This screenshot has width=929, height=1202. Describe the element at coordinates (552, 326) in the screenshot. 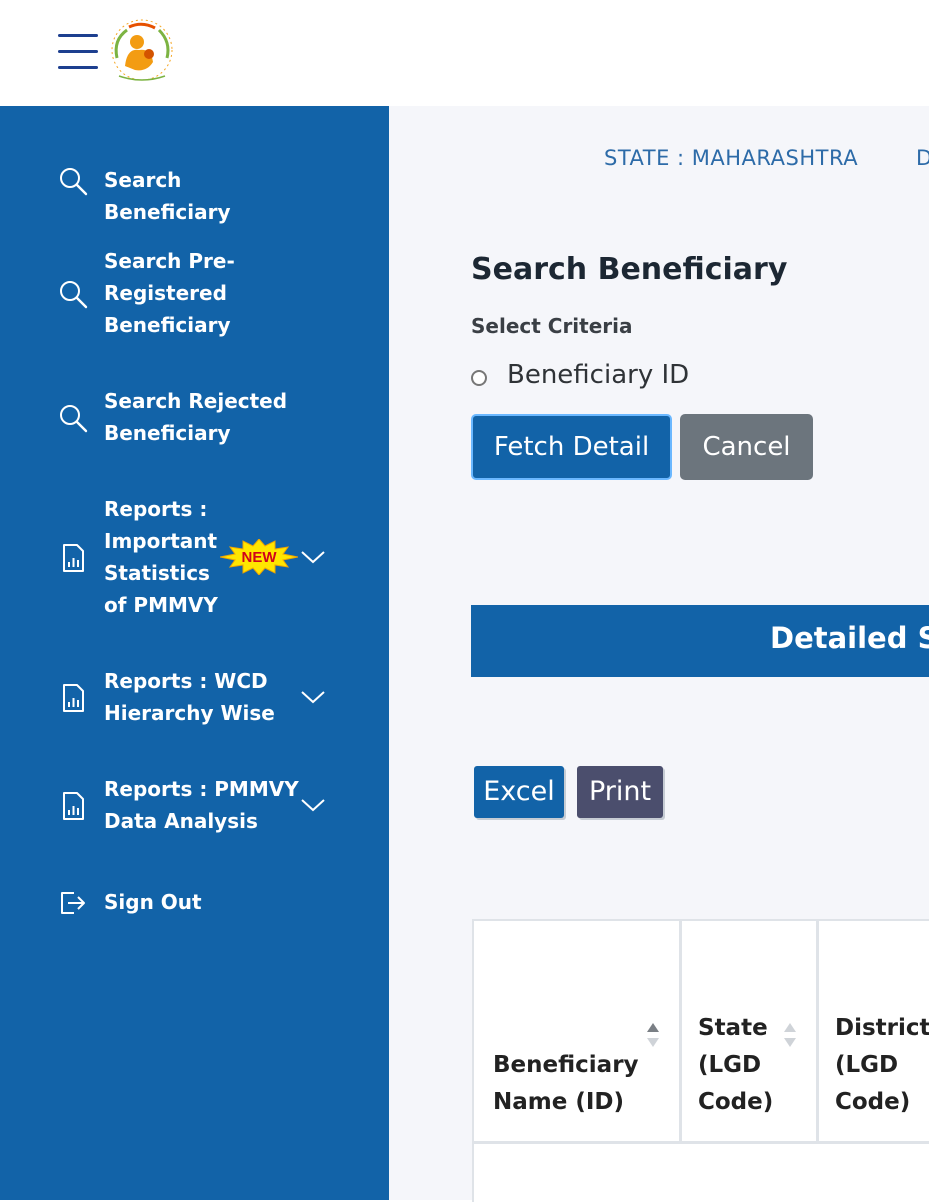

I see `select-criteria-label: Select Criteria` at that location.